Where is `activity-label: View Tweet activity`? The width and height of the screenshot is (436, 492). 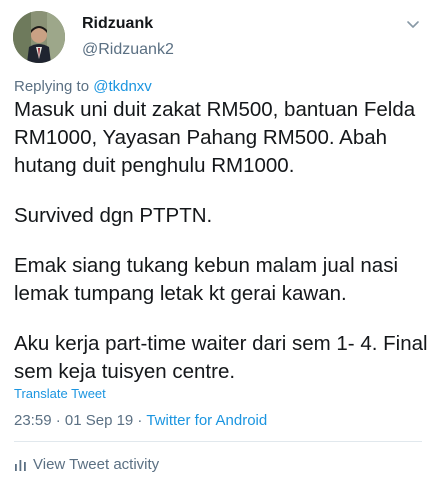
activity-label: View Tweet activity is located at coordinates (96, 464).